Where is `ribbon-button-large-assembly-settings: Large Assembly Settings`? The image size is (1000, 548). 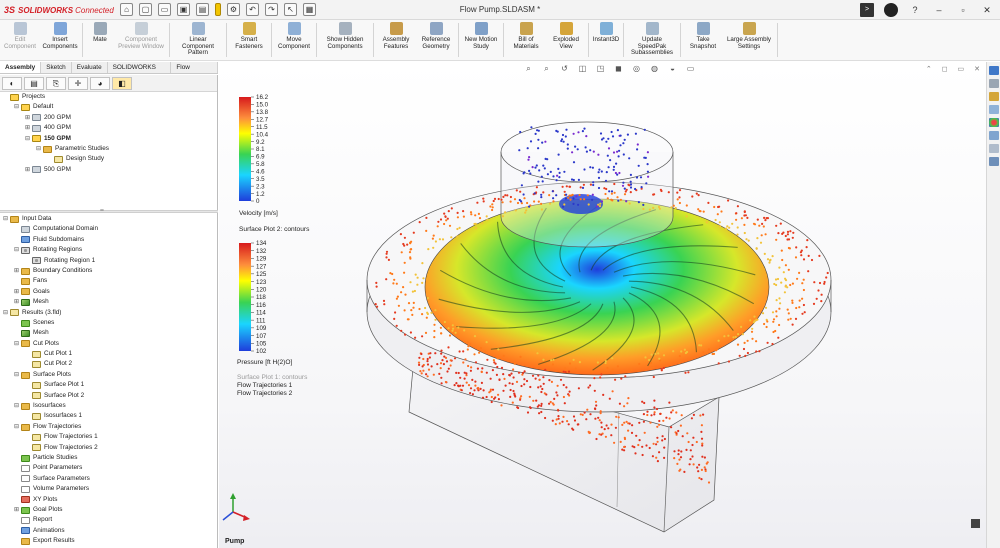
ribbon-button-large-assembly-settings: Large Assembly Settings is located at coordinates (749, 40).